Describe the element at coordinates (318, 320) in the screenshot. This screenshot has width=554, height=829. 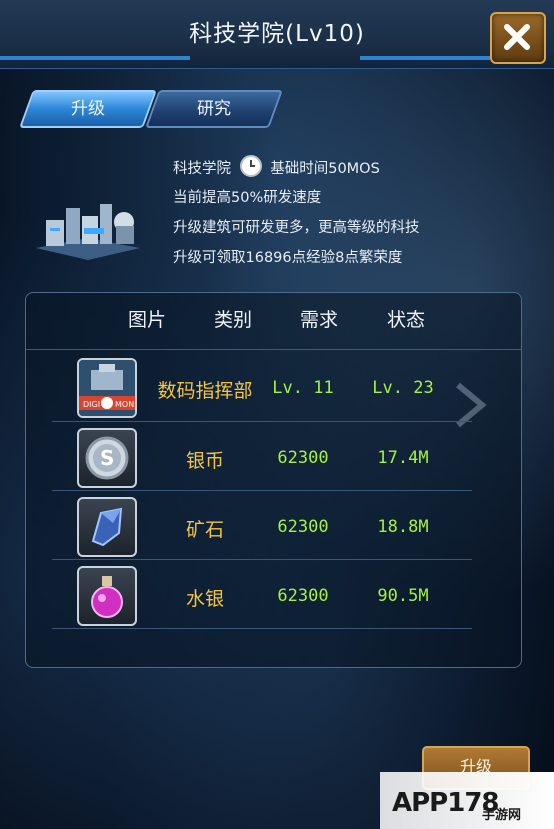
I see `header-need: 需求` at that location.